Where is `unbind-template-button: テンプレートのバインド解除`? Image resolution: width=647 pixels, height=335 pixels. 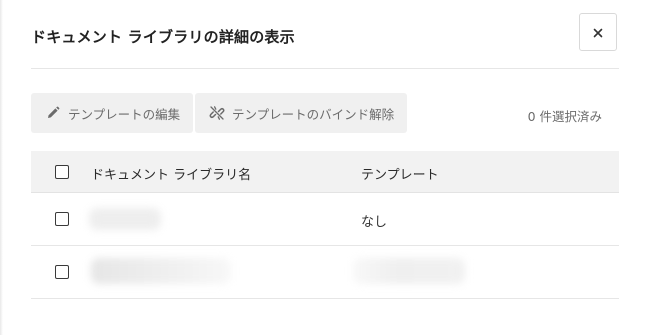 unbind-template-button: テンプレートのバインド解除 is located at coordinates (301, 113).